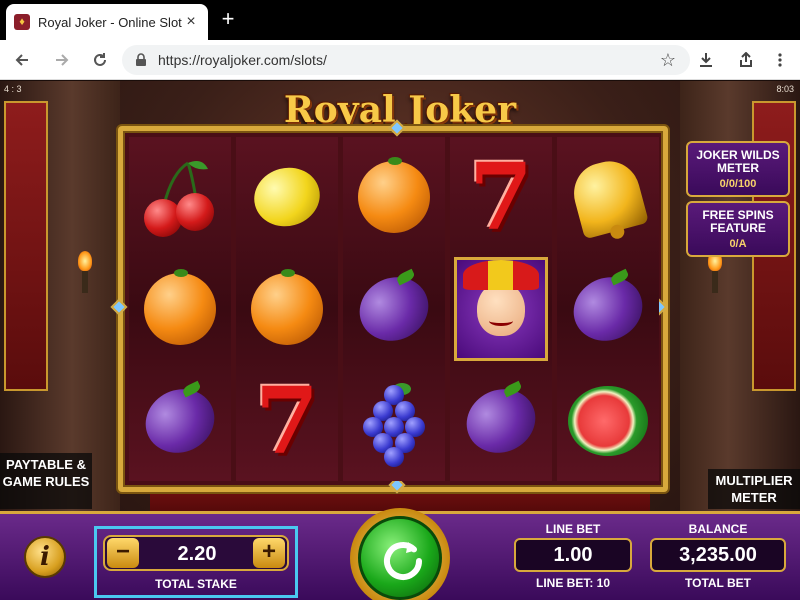 The image size is (800, 600). Describe the element at coordinates (110, 22) in the screenshot. I see `tab-title: Royal Joker - Online Slot, 4` at that location.